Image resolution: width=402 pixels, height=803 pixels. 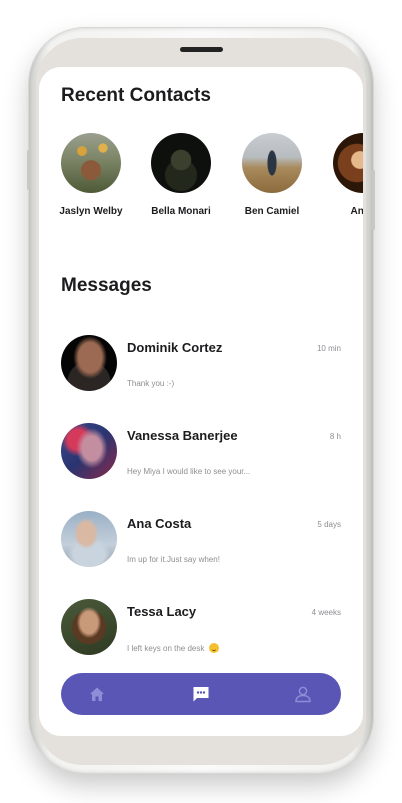 I want to click on message-time: 10 min, so click(x=328, y=348).